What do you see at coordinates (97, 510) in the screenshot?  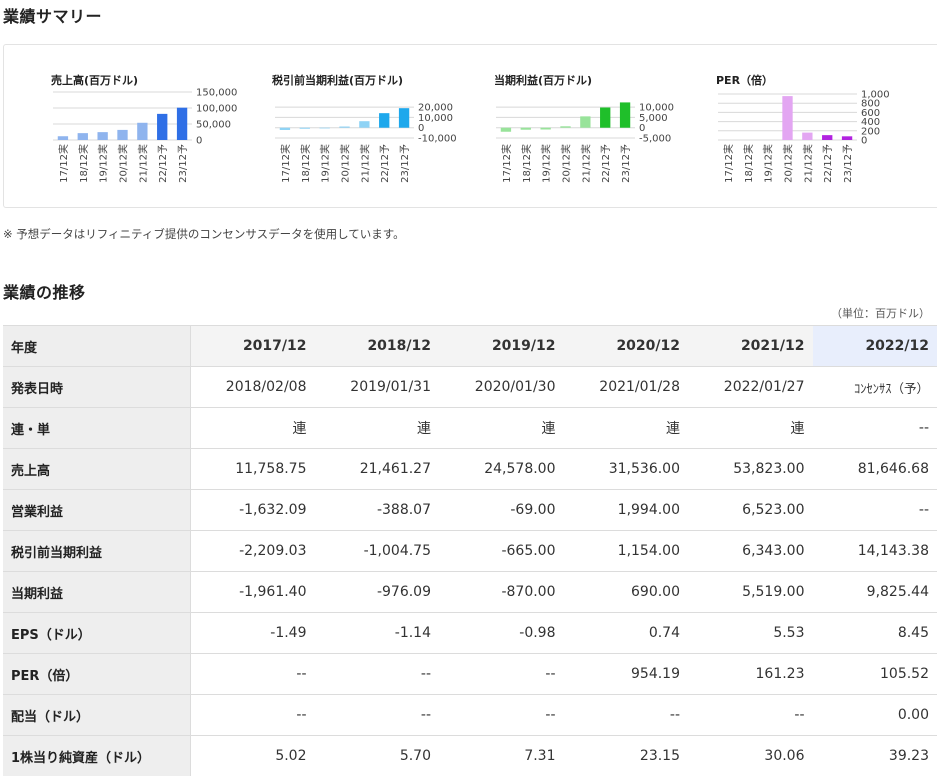 I see `row-label: 営業利益` at bounding box center [97, 510].